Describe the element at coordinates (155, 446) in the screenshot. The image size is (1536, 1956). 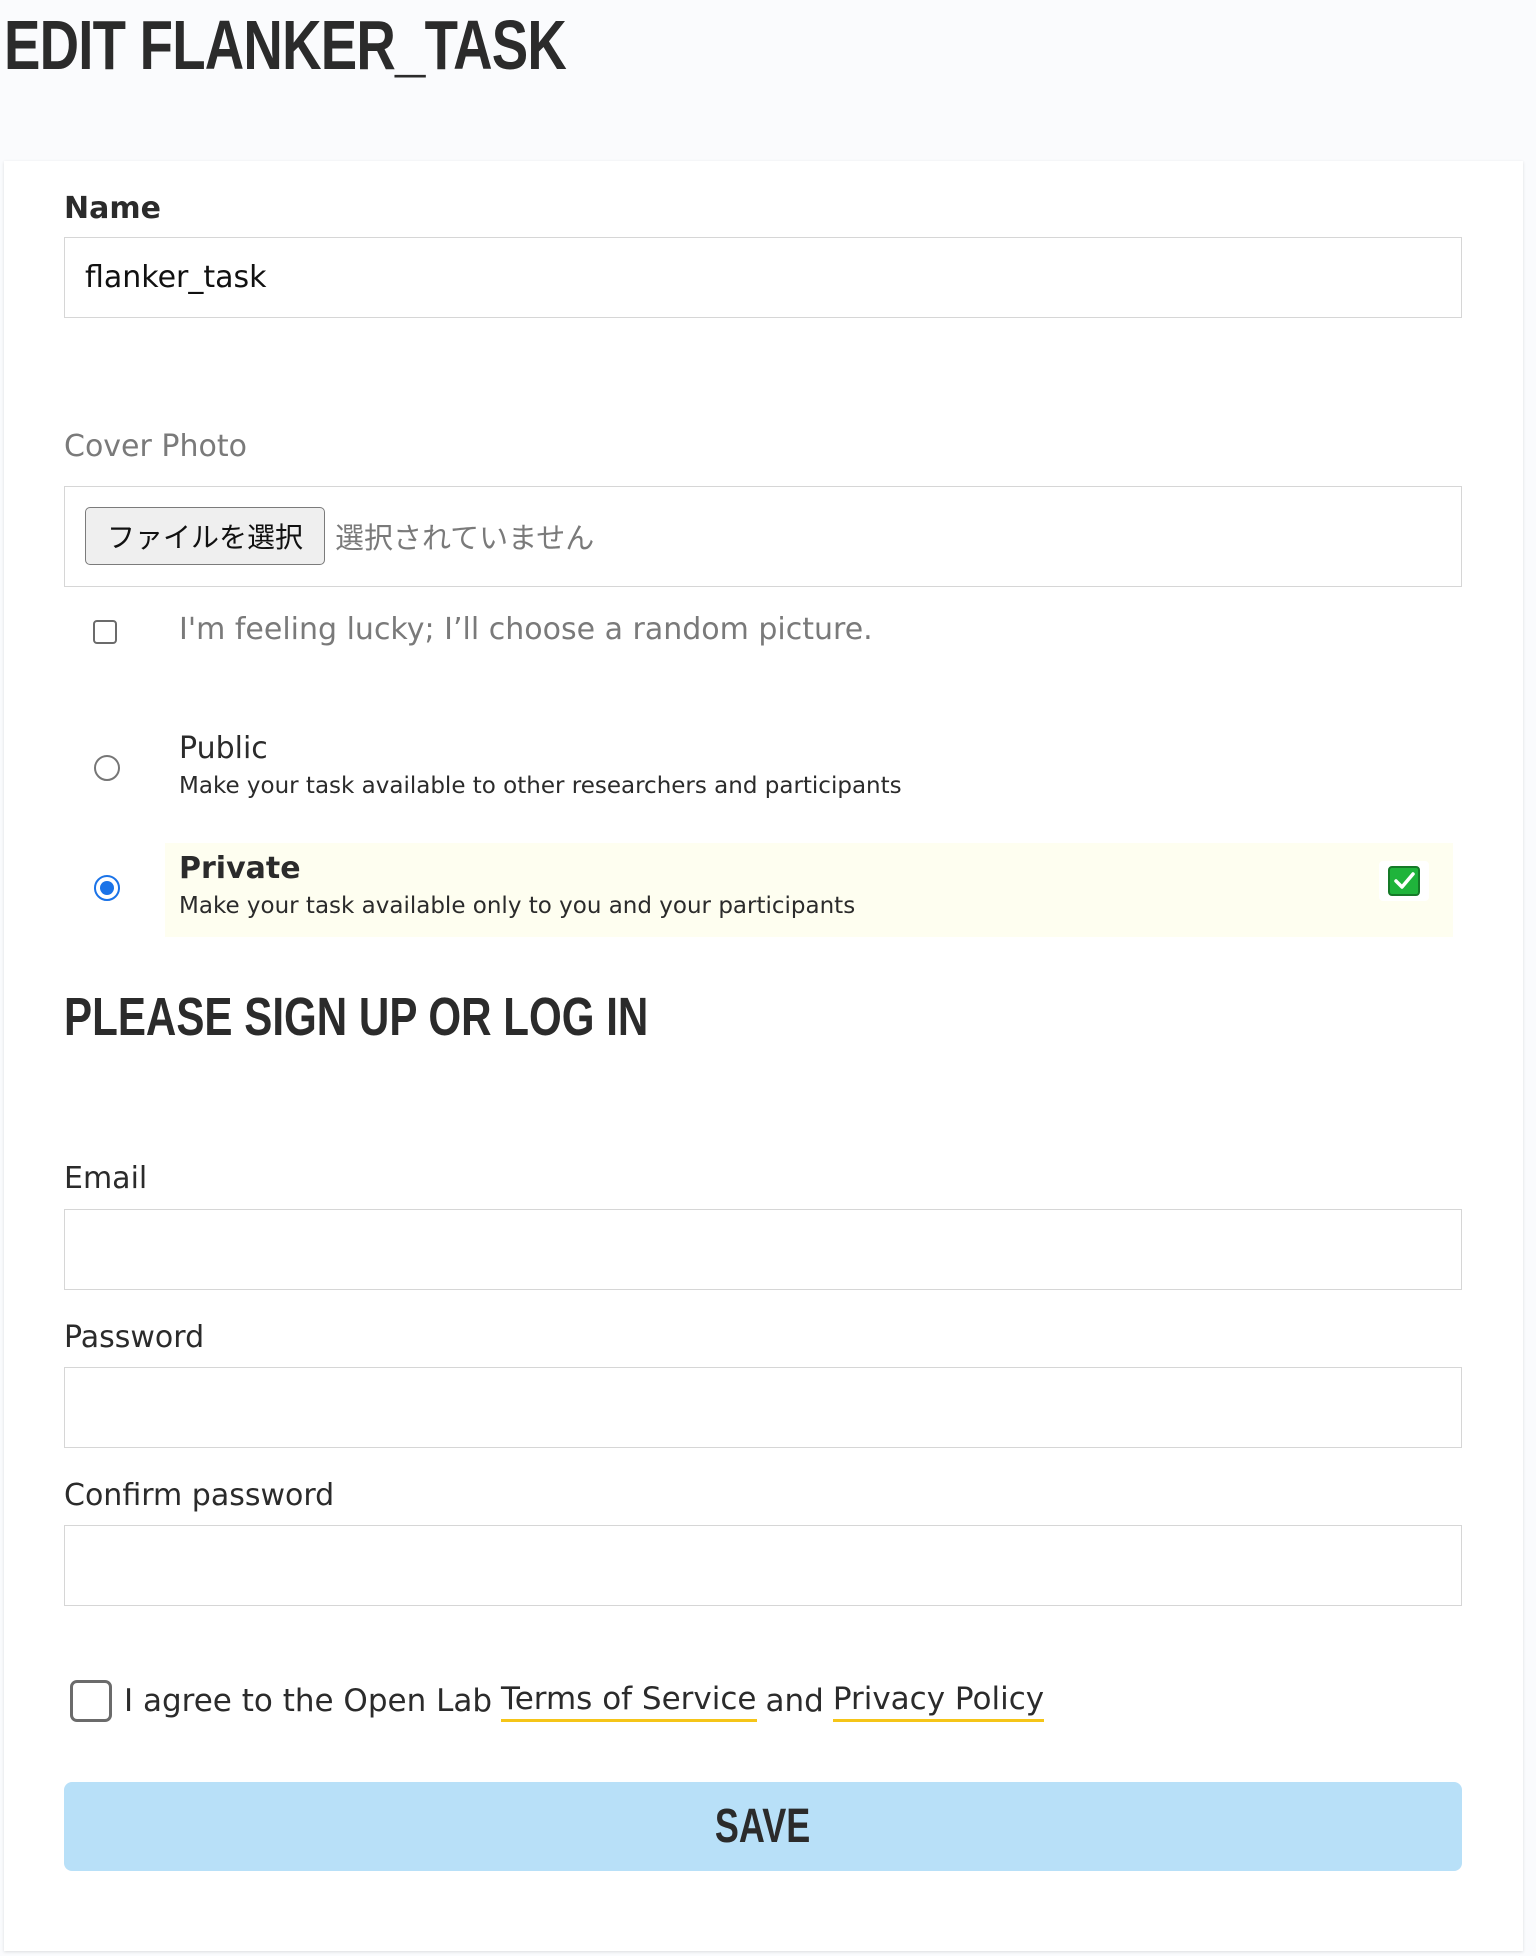
I see `cover-photo-label: Cover Photo` at that location.